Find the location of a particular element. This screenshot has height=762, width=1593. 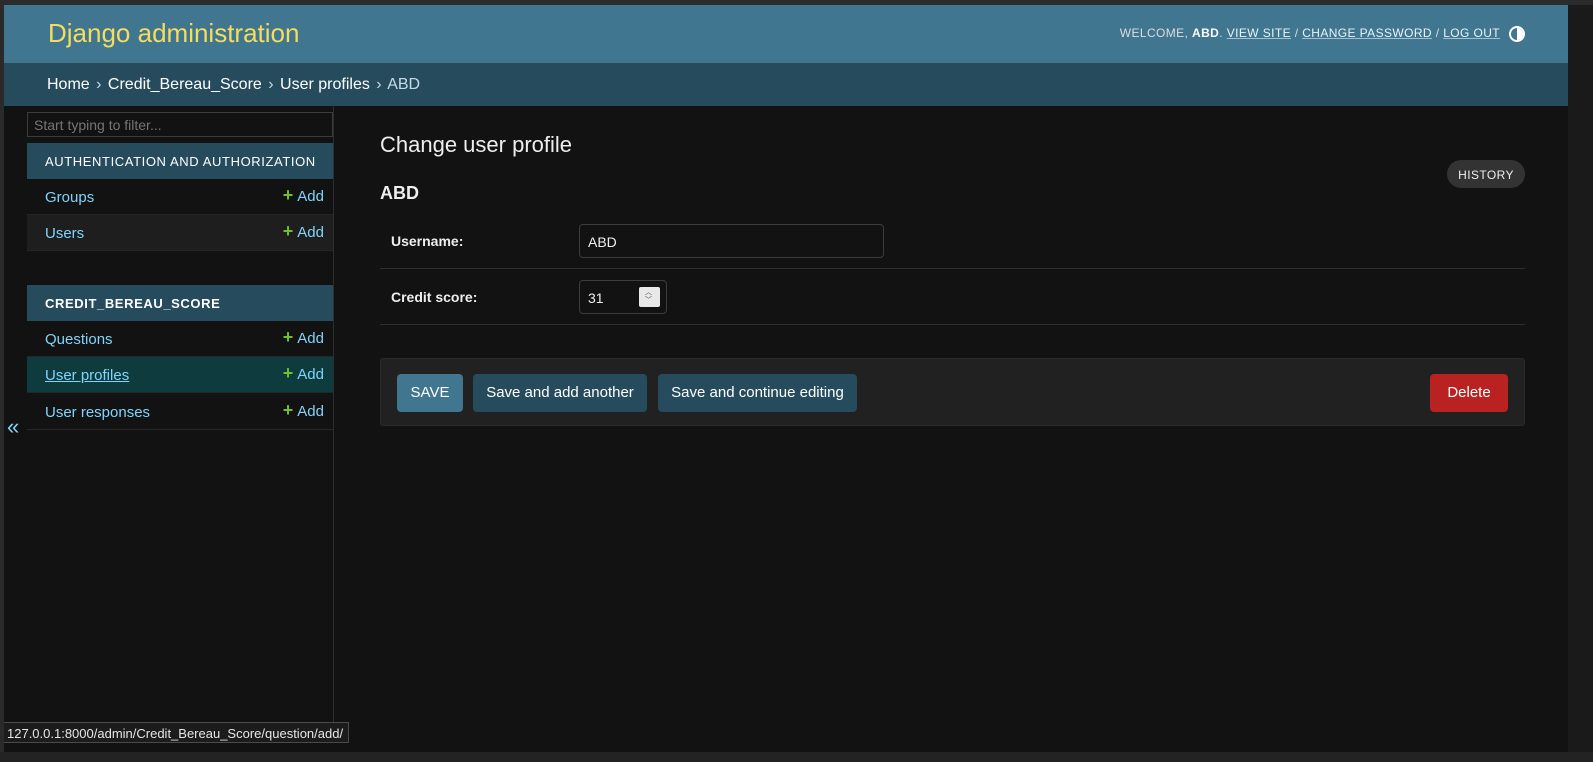

username-field: ABD is located at coordinates (731, 241).